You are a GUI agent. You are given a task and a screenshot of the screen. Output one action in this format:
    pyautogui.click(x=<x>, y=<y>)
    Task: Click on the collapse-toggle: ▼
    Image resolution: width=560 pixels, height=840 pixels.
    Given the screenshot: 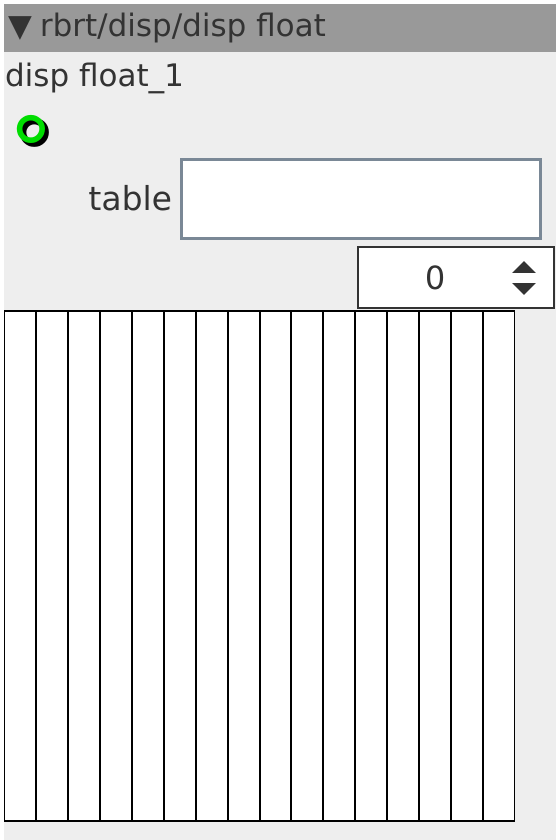 What is the action you would take?
    pyautogui.click(x=20, y=28)
    